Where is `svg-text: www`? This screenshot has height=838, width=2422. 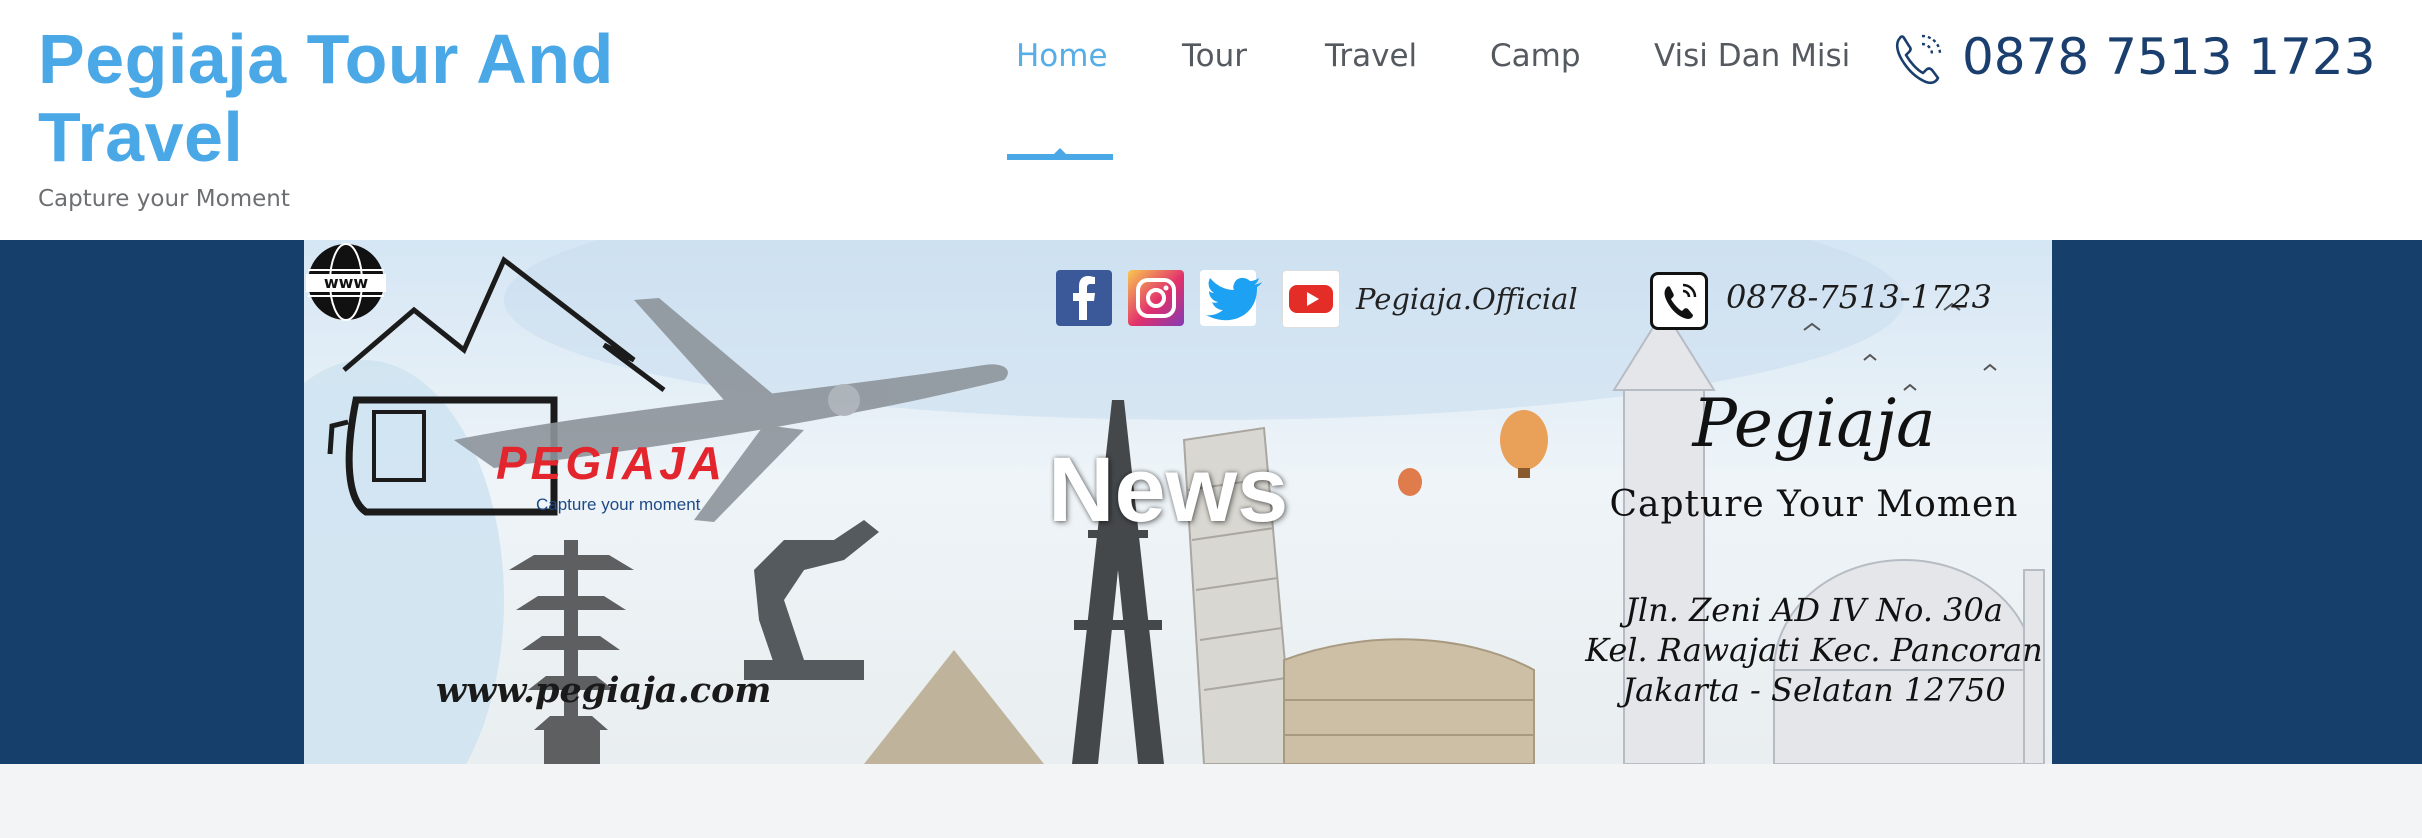
svg-text: www is located at coordinates (346, 282).